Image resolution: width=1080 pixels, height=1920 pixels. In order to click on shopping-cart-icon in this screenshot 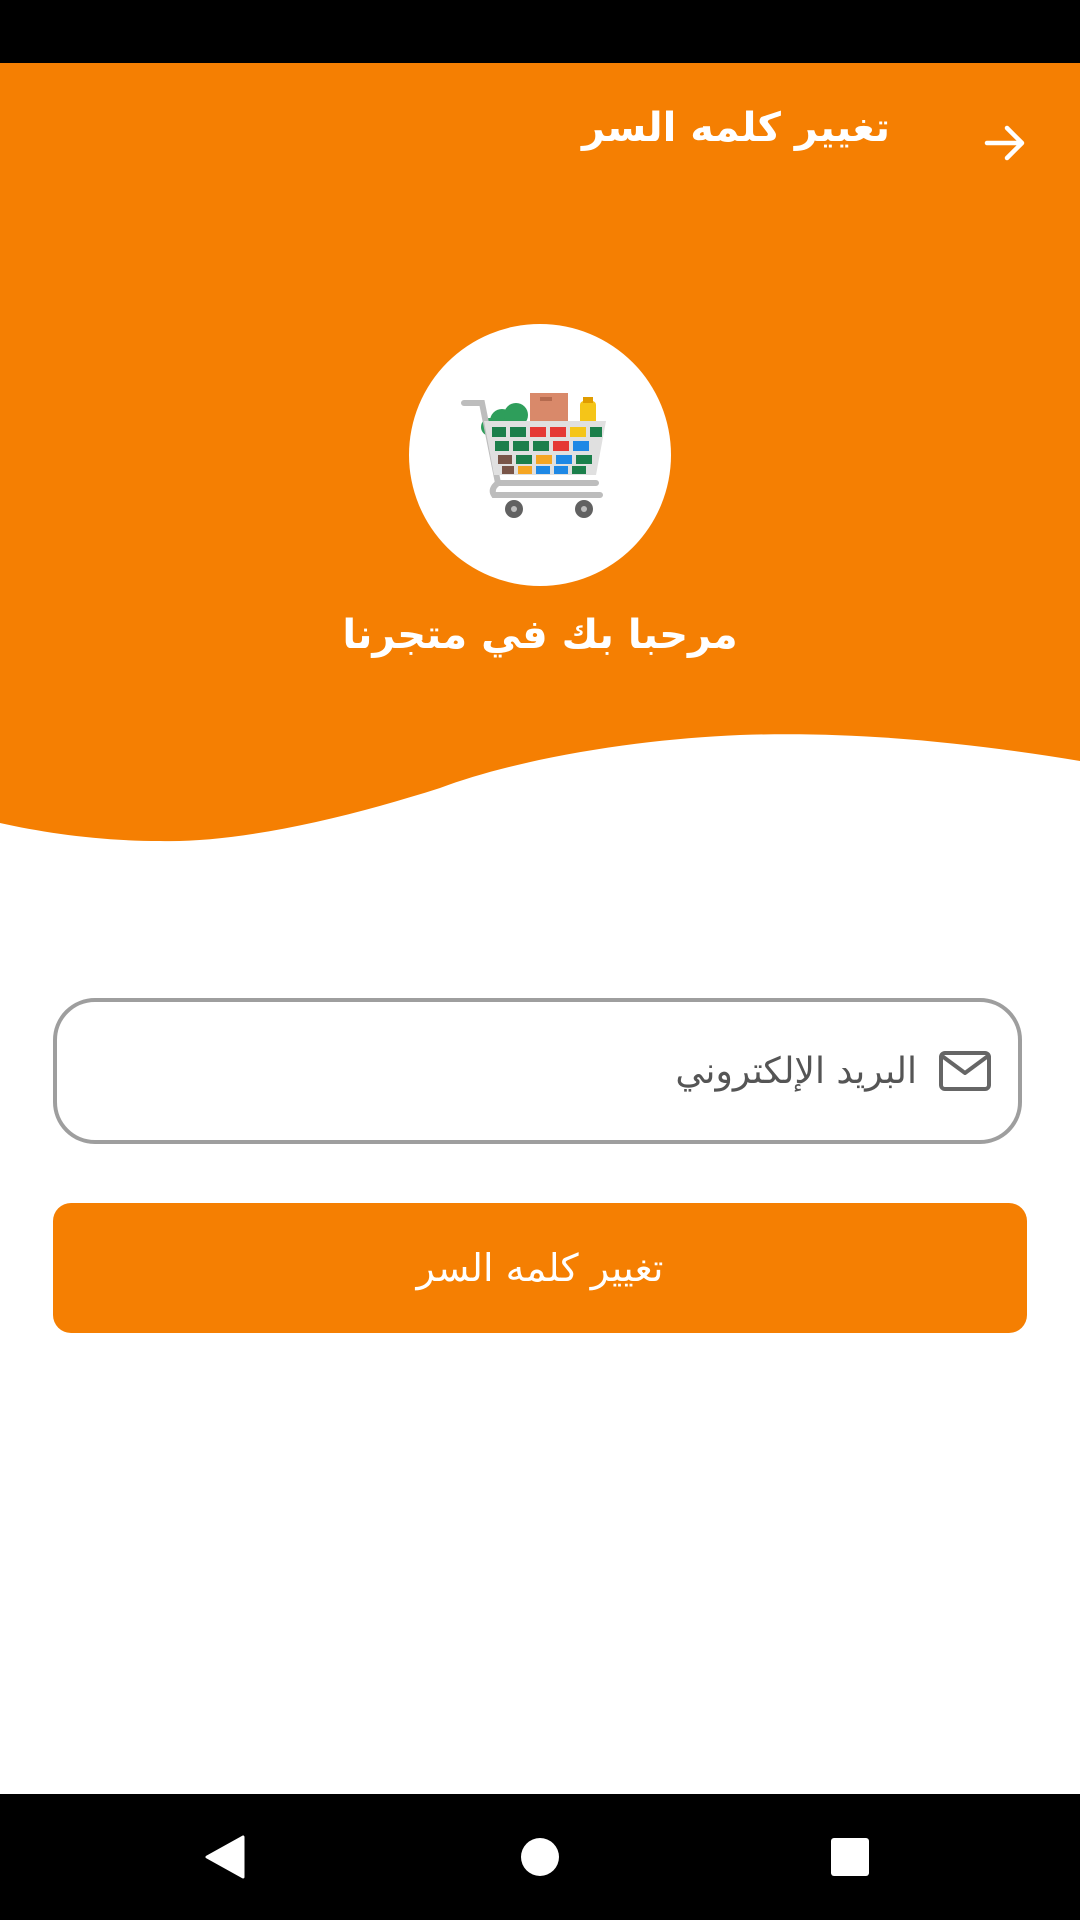, I will do `click(533, 455)`.